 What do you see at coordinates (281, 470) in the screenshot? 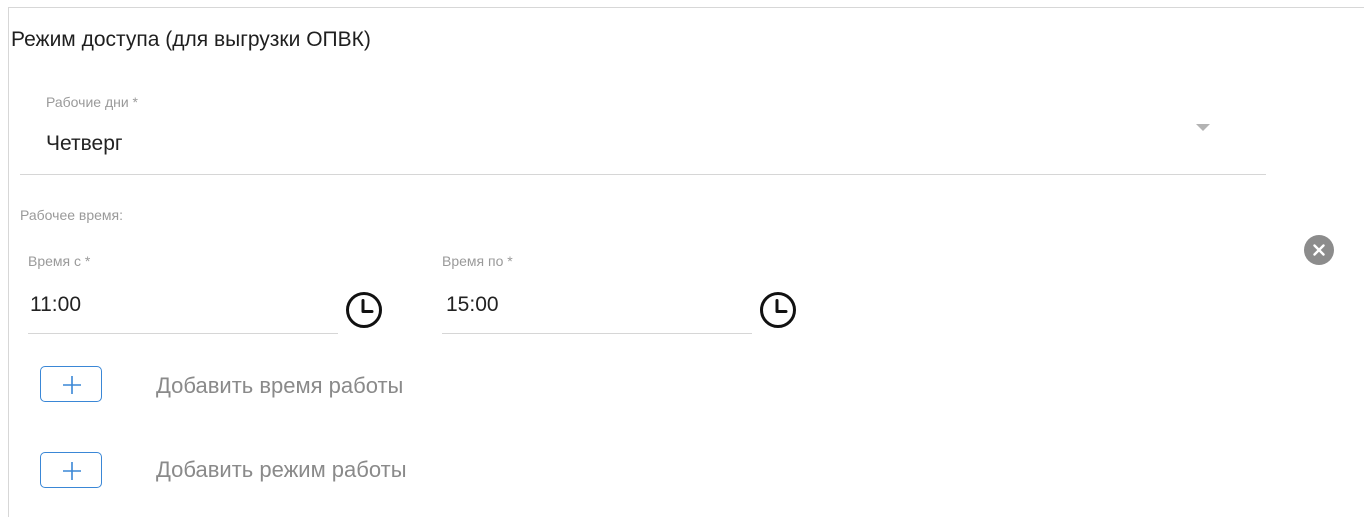
I see `add-mode-label: Добавить режим работы` at bounding box center [281, 470].